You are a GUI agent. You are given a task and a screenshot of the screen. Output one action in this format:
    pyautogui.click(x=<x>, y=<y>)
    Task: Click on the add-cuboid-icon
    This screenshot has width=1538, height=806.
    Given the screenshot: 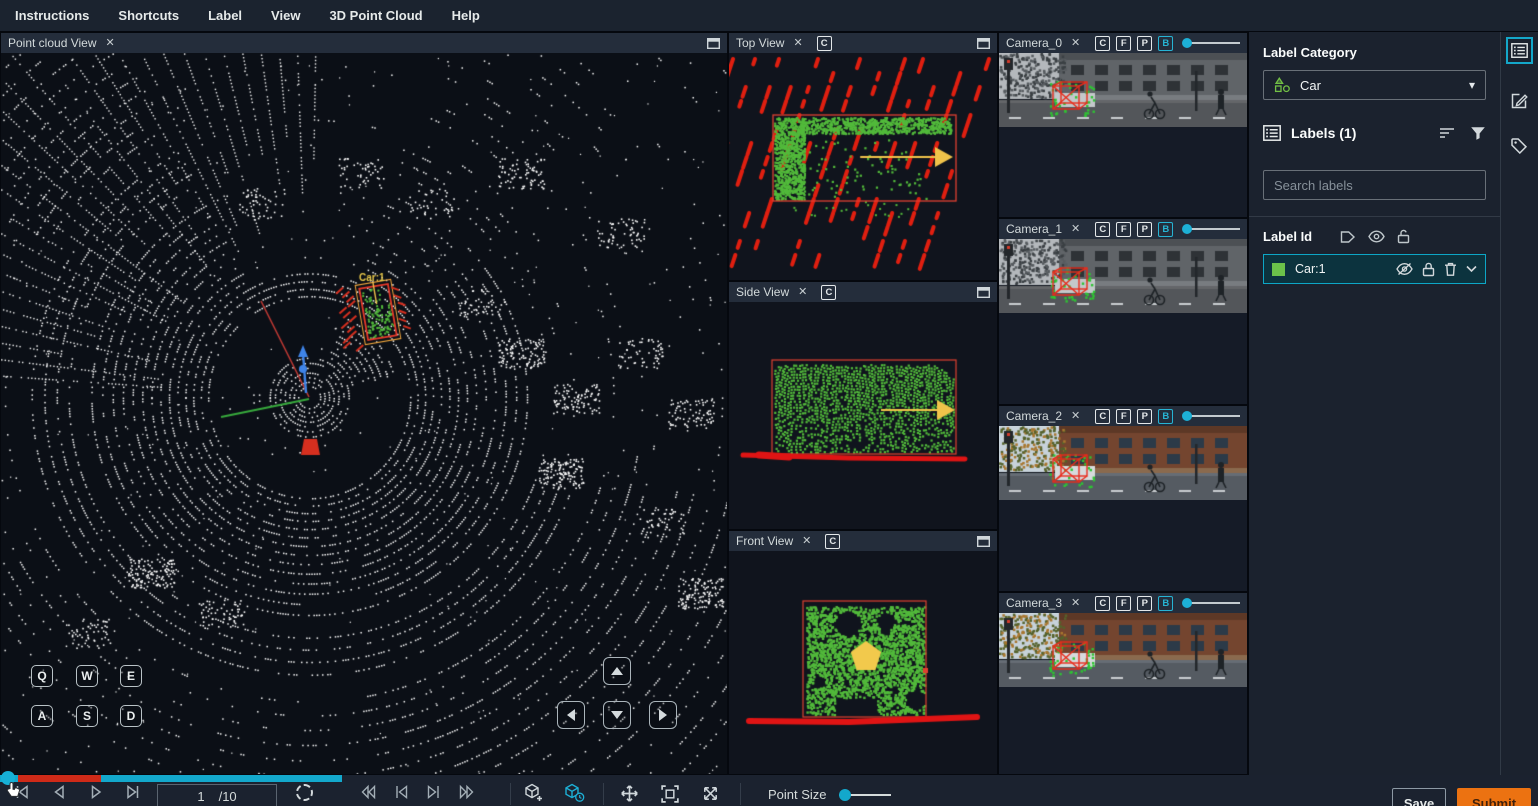 What is the action you would take?
    pyautogui.click(x=534, y=792)
    